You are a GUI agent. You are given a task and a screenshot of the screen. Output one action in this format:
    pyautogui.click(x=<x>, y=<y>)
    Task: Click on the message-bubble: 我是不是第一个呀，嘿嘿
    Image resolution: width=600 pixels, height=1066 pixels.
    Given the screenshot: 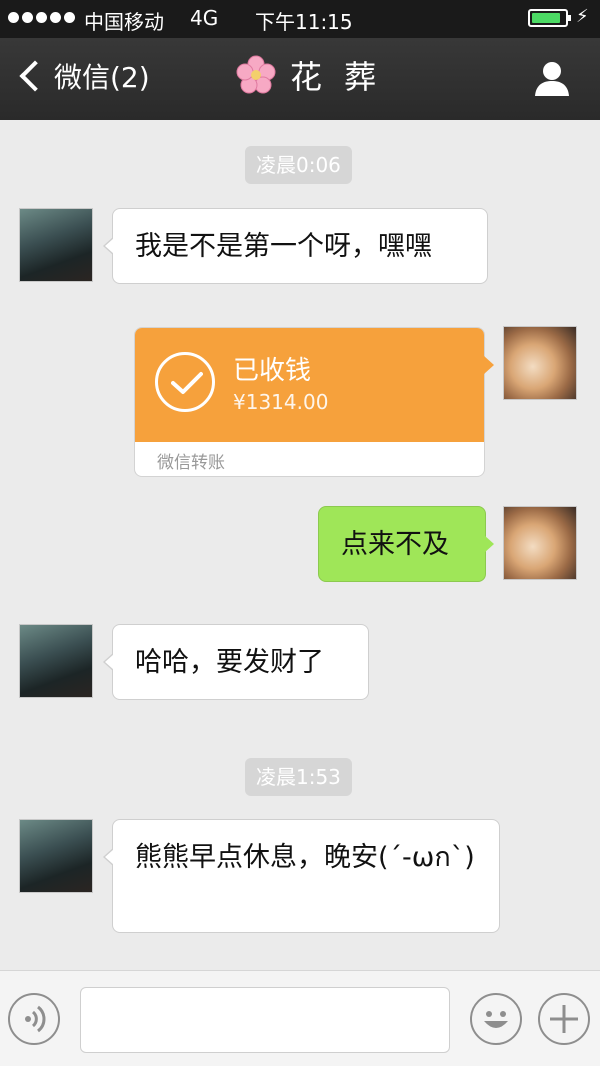 What is the action you would take?
    pyautogui.click(x=295, y=246)
    